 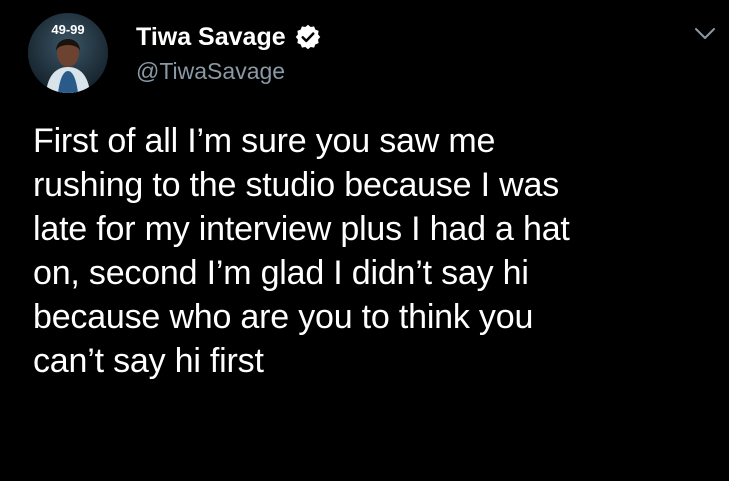 I want to click on avatar: 49-99, so click(x=68, y=53).